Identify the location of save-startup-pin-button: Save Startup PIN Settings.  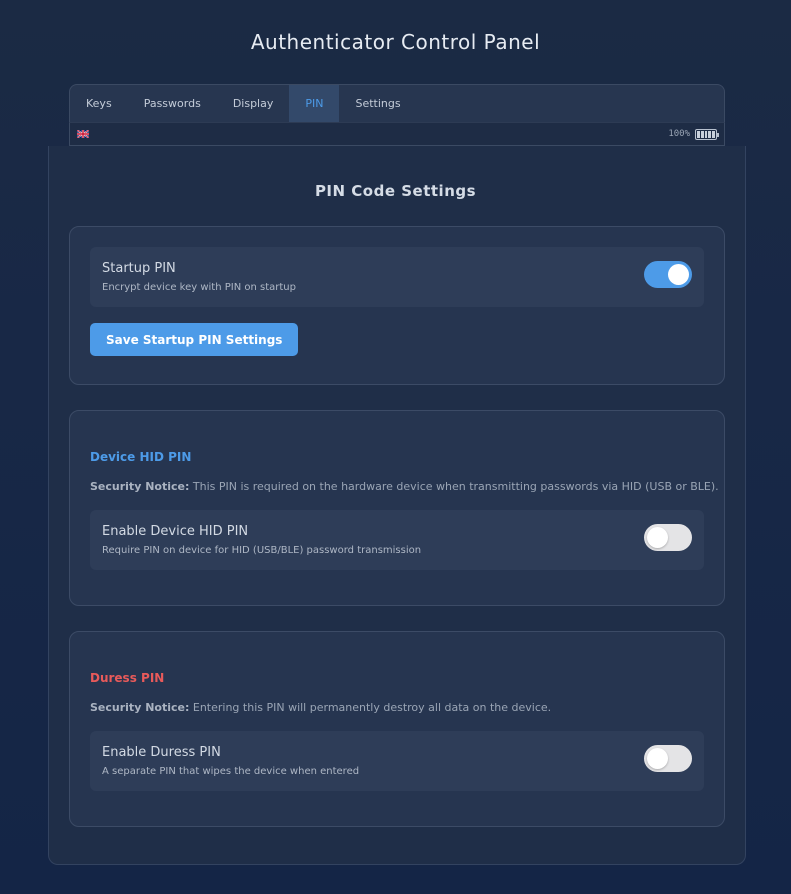
(194, 339).